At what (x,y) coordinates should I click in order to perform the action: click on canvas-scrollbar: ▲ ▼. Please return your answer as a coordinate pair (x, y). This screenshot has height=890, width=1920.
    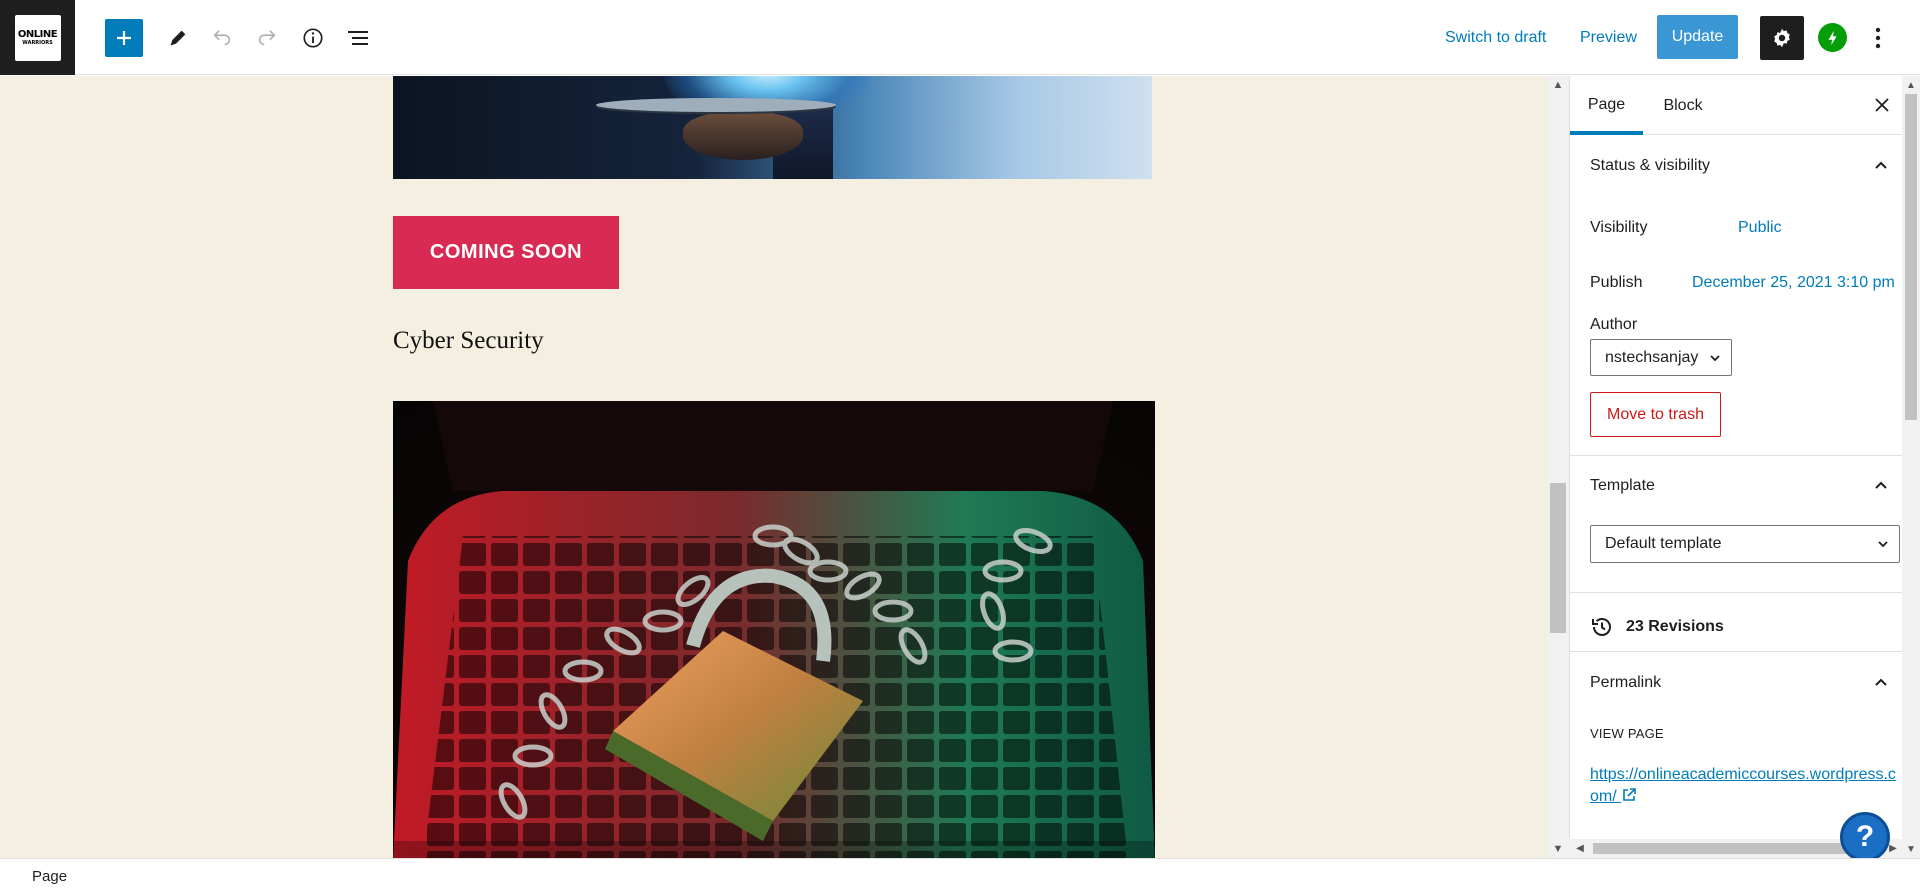
    Looking at the image, I should click on (1558, 467).